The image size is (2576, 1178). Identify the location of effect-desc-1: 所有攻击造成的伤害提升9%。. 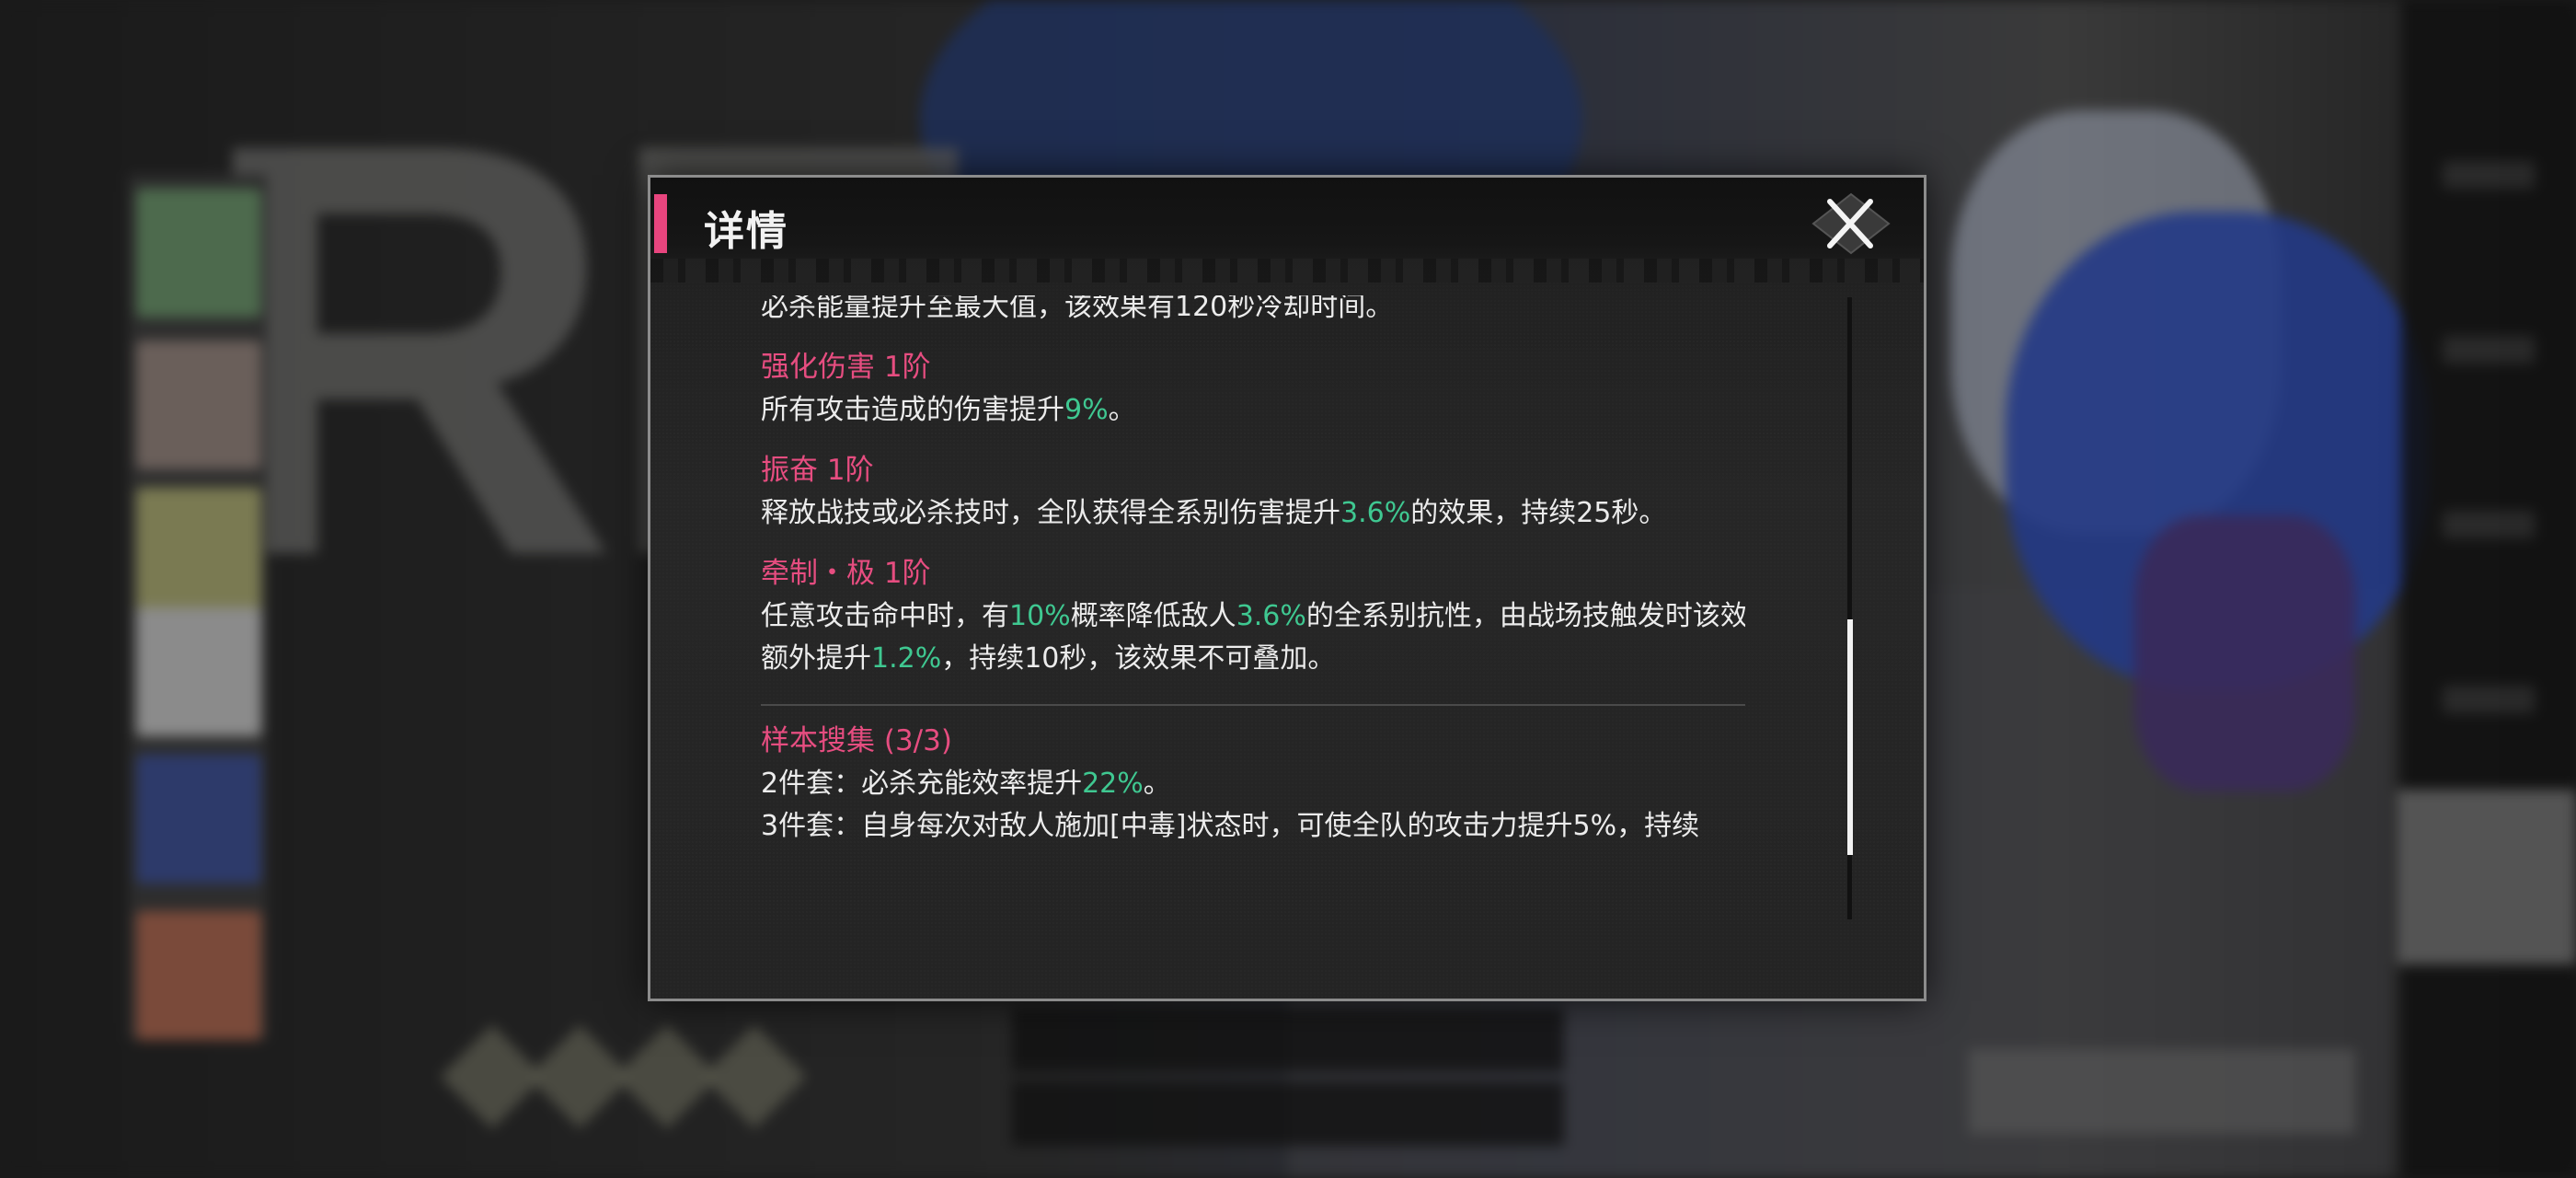
(949, 410).